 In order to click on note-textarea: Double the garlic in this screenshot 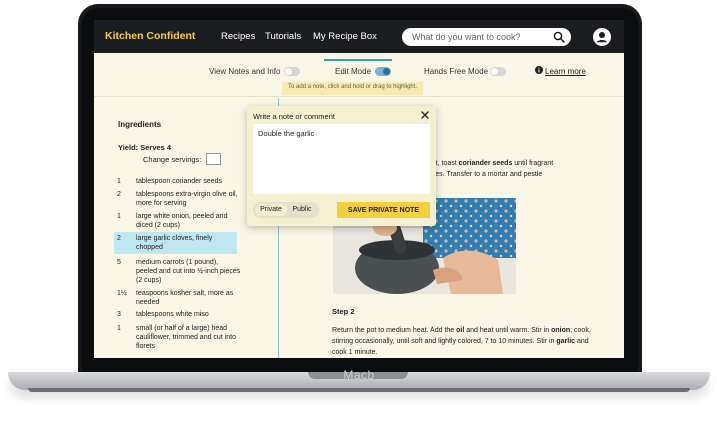, I will do `click(341, 159)`.